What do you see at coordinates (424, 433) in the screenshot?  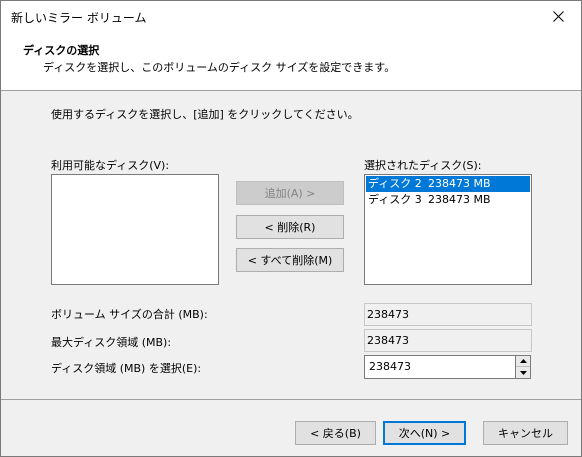 I see `next-button: 次へ(N) >` at bounding box center [424, 433].